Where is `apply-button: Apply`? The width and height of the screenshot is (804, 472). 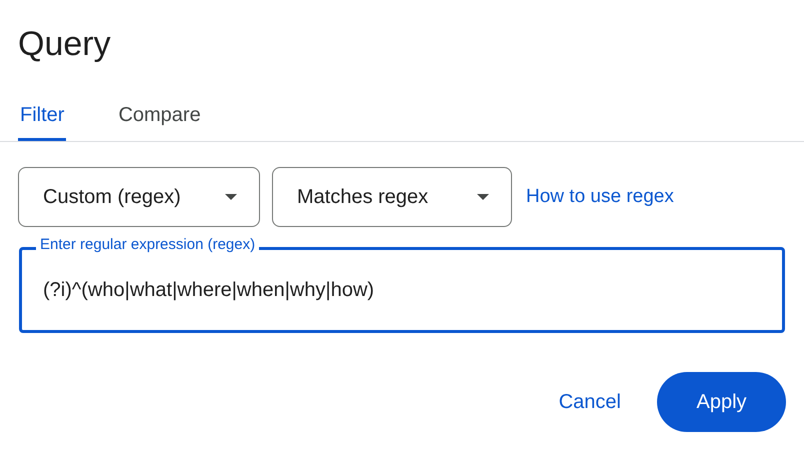
apply-button: Apply is located at coordinates (721, 402).